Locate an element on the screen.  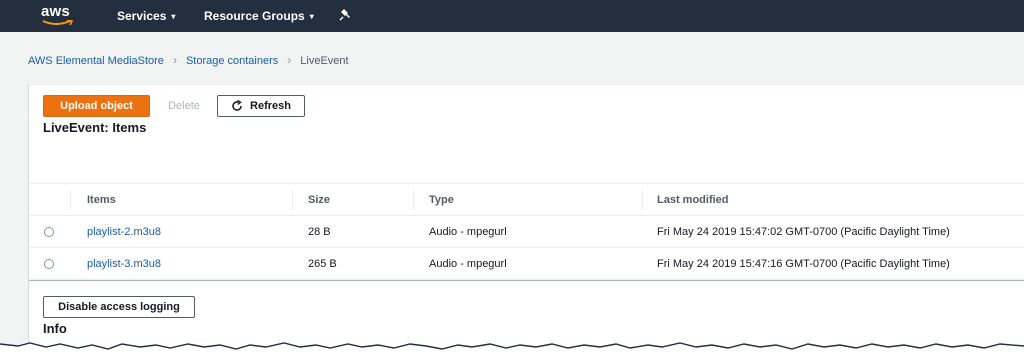
refresh-icon is located at coordinates (237, 105).